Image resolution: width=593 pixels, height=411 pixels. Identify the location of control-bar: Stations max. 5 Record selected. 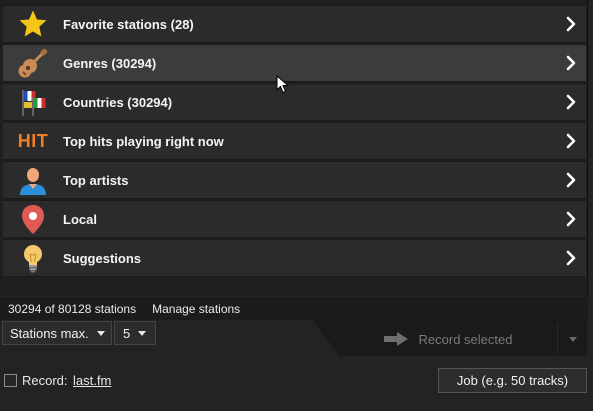
(296, 338).